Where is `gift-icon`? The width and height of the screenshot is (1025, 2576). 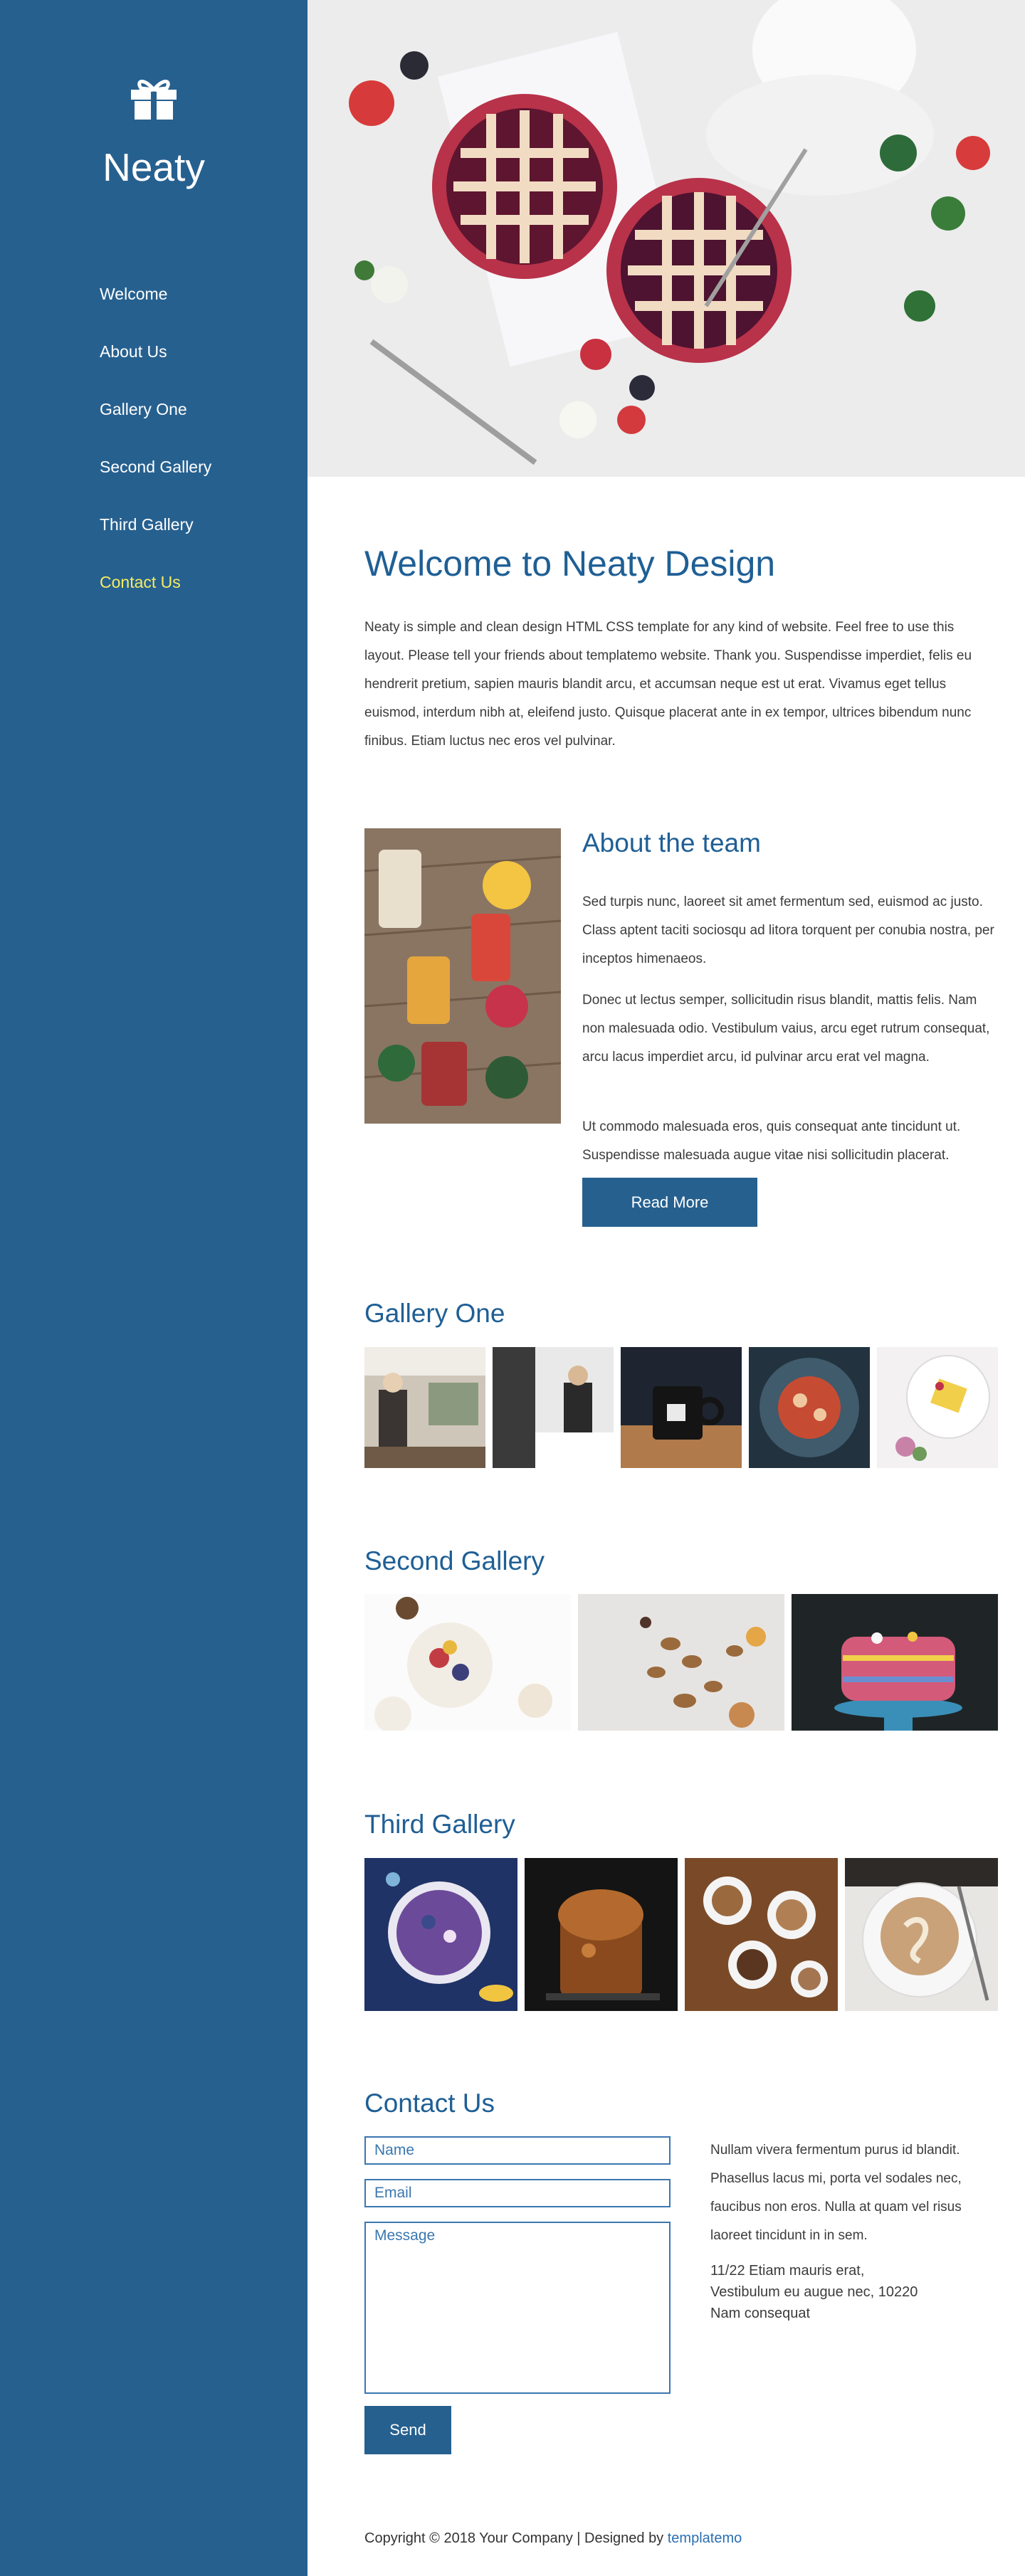 gift-icon is located at coordinates (154, 100).